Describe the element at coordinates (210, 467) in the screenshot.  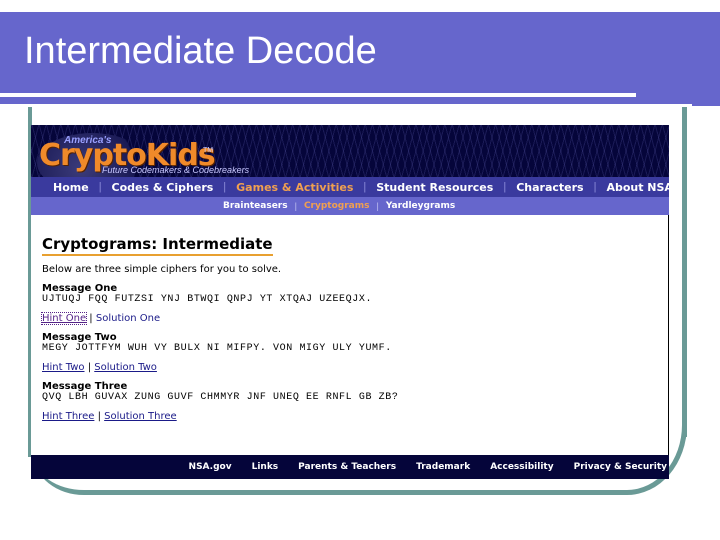
I see `footer-nsa-gov: NSA.gov` at that location.